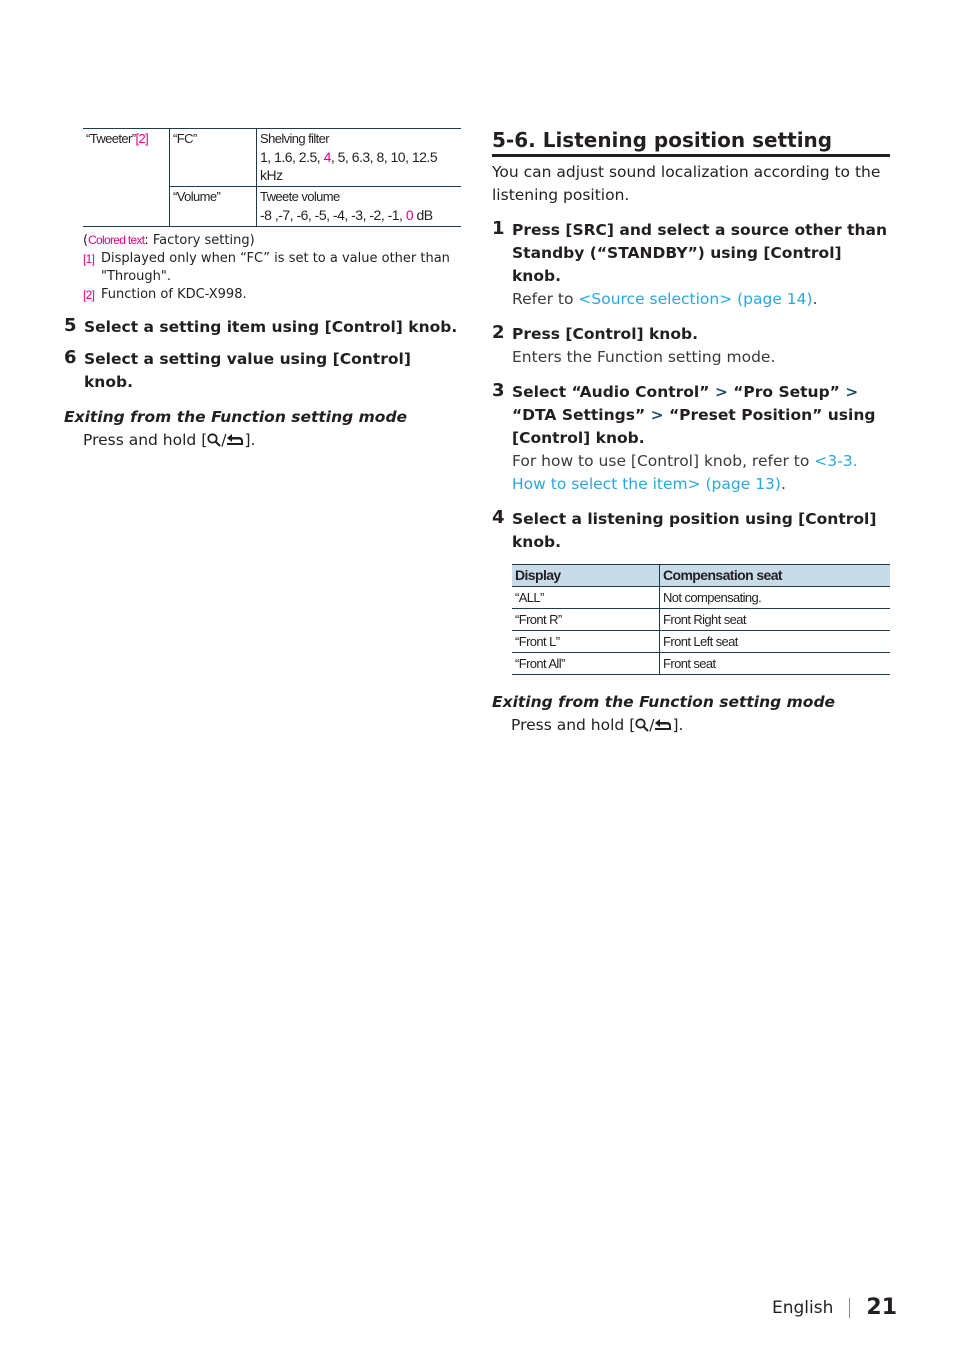 Image resolution: width=954 pixels, height=1354 pixels. I want to click on desc-text: For how to use [Control] knob, refer to, so click(663, 461).